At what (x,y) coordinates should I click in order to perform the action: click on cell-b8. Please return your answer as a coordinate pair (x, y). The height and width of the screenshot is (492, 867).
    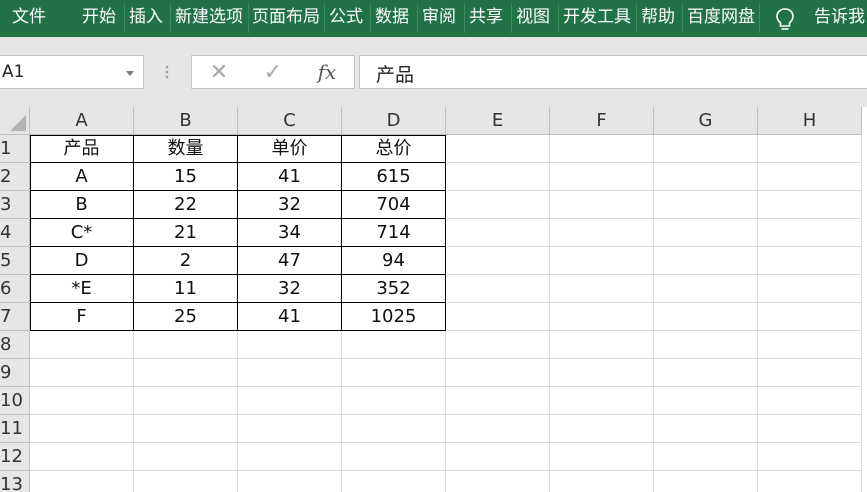
    Looking at the image, I should click on (186, 345).